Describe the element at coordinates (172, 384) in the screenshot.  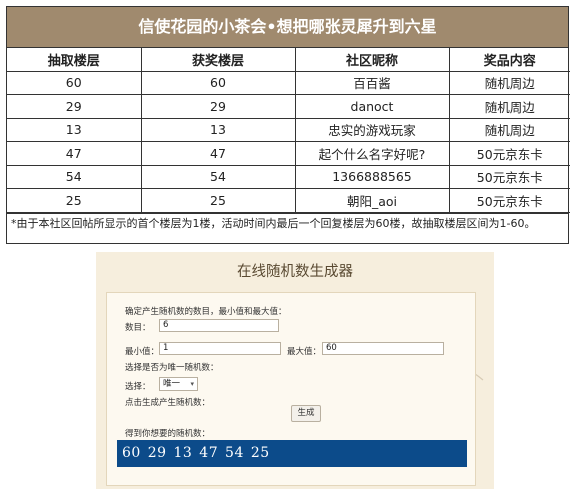
I see `unique-select-value: 唯一` at that location.